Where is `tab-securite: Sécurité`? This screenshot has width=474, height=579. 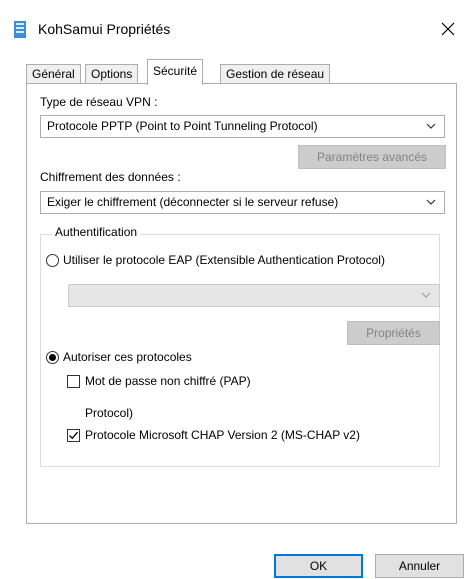
tab-securite: Sécurité is located at coordinates (175, 72).